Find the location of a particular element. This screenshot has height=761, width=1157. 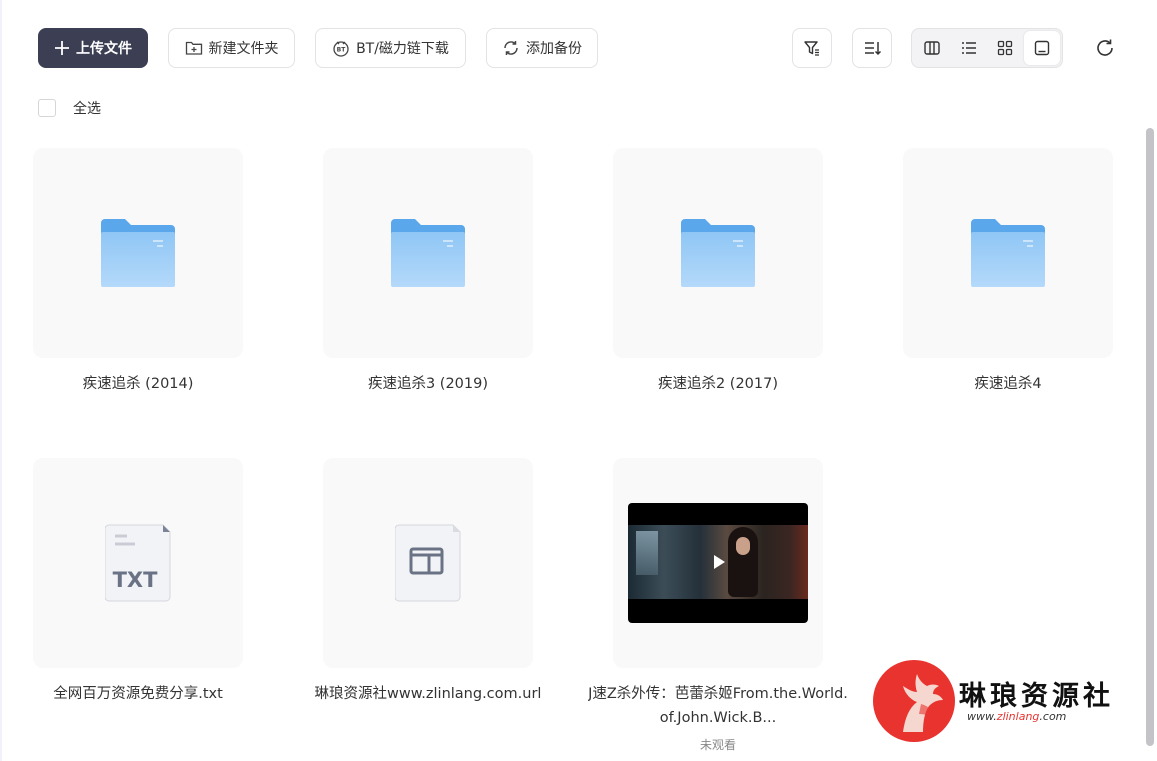

file-card: 疾速追杀3 (2019) is located at coordinates (428, 272).